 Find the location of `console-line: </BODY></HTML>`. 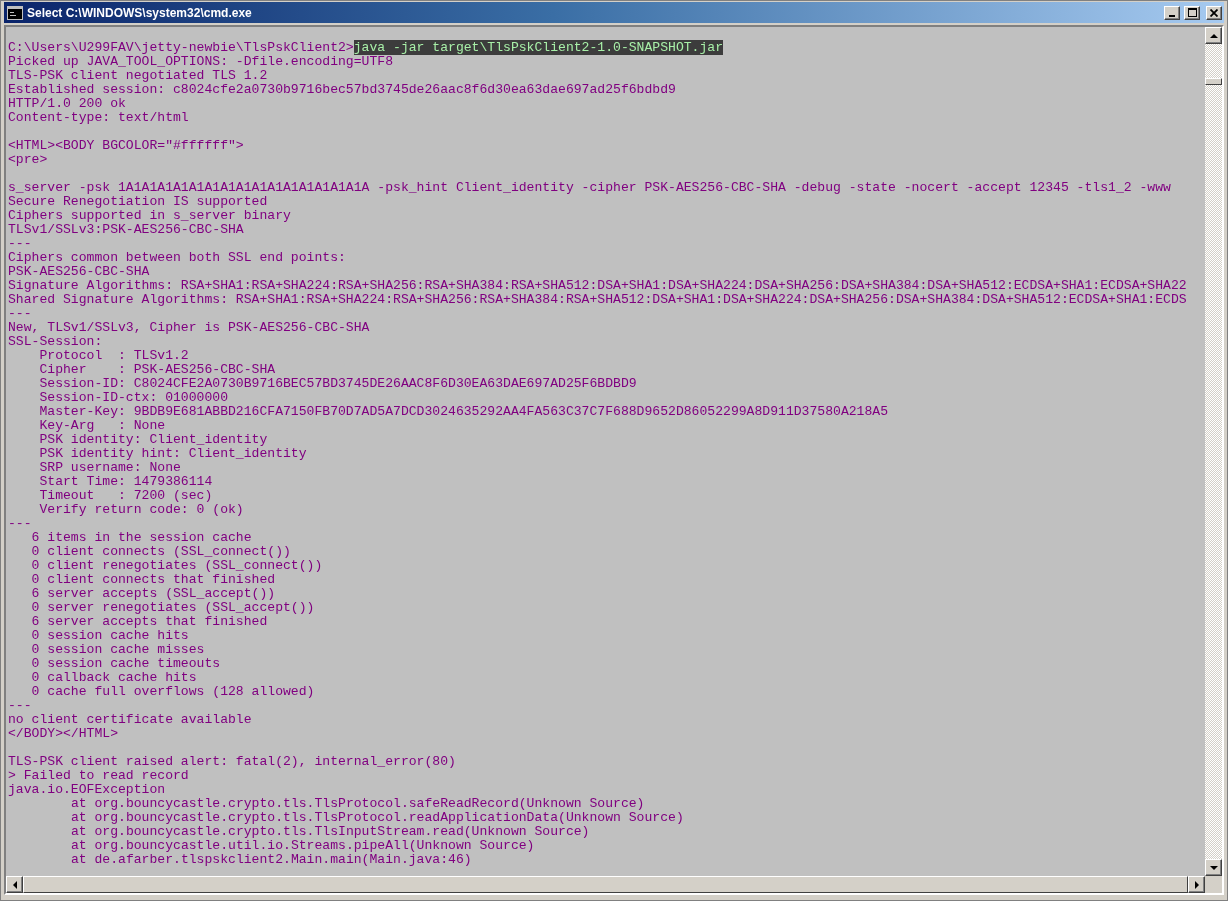

console-line: </BODY></HTML> is located at coordinates (63, 733).